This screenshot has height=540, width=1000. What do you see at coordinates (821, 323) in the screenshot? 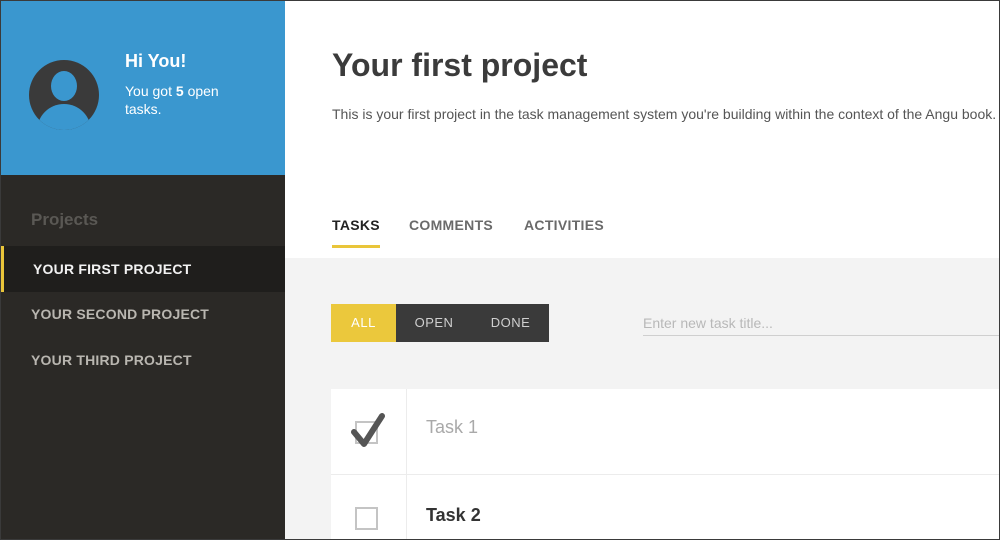
I see `new-task-input` at bounding box center [821, 323].